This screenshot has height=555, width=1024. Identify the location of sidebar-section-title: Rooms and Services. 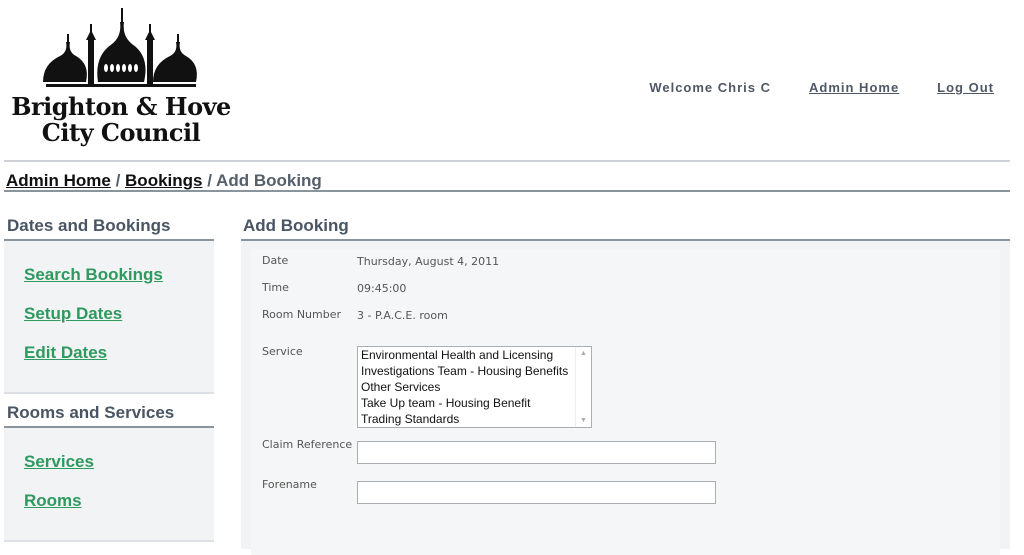
(109, 414).